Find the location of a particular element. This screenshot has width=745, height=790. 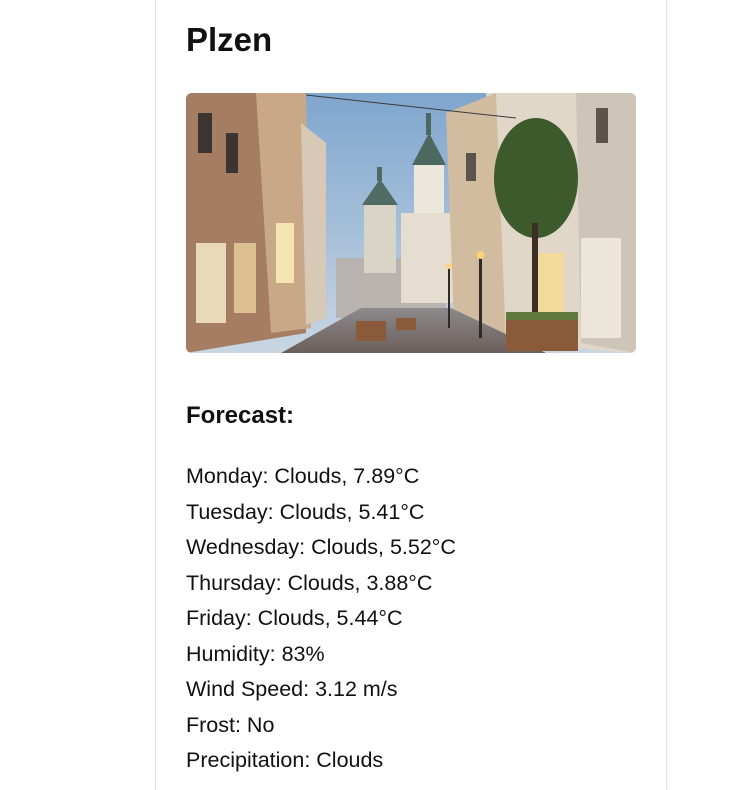

forecast-item-tuesday: Tuesday: Clouds, 5.41°C is located at coordinates (305, 511).